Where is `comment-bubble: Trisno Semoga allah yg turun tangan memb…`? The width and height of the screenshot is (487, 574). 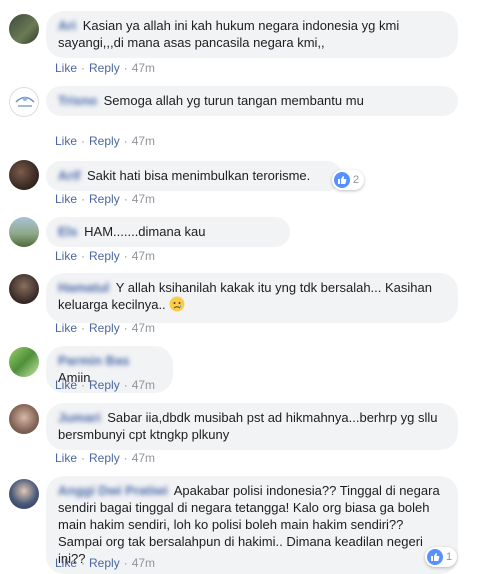 comment-bubble: Trisno Semoga allah yg turun tangan memb… is located at coordinates (252, 101).